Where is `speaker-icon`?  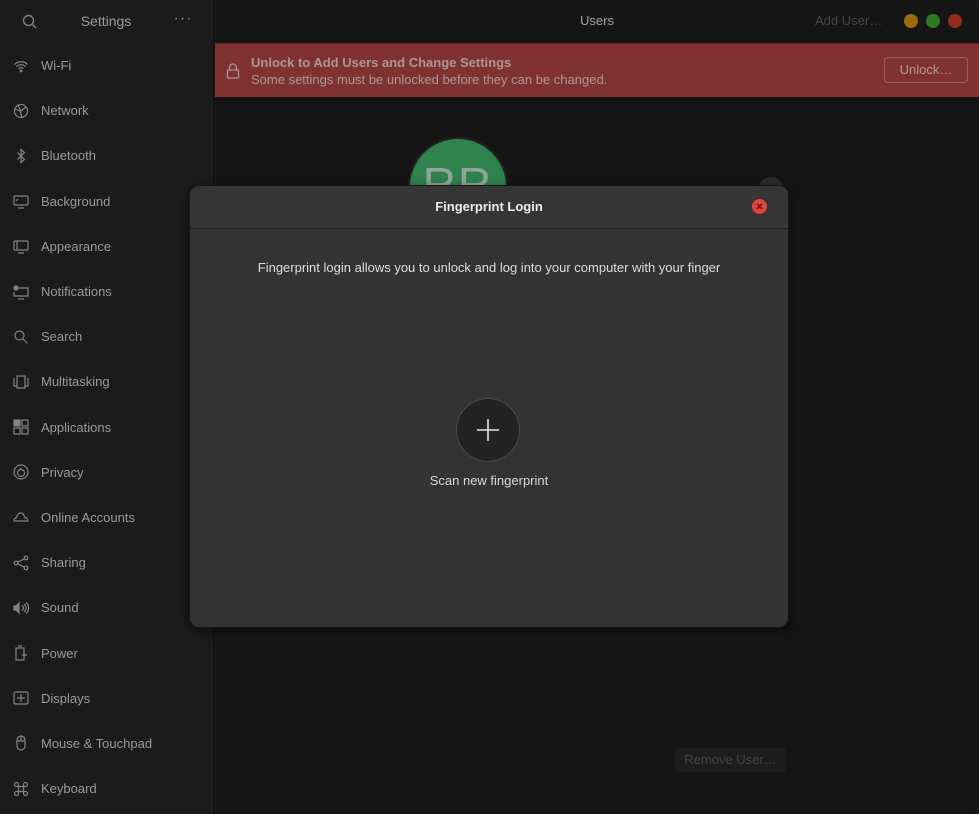 speaker-icon is located at coordinates (21, 608).